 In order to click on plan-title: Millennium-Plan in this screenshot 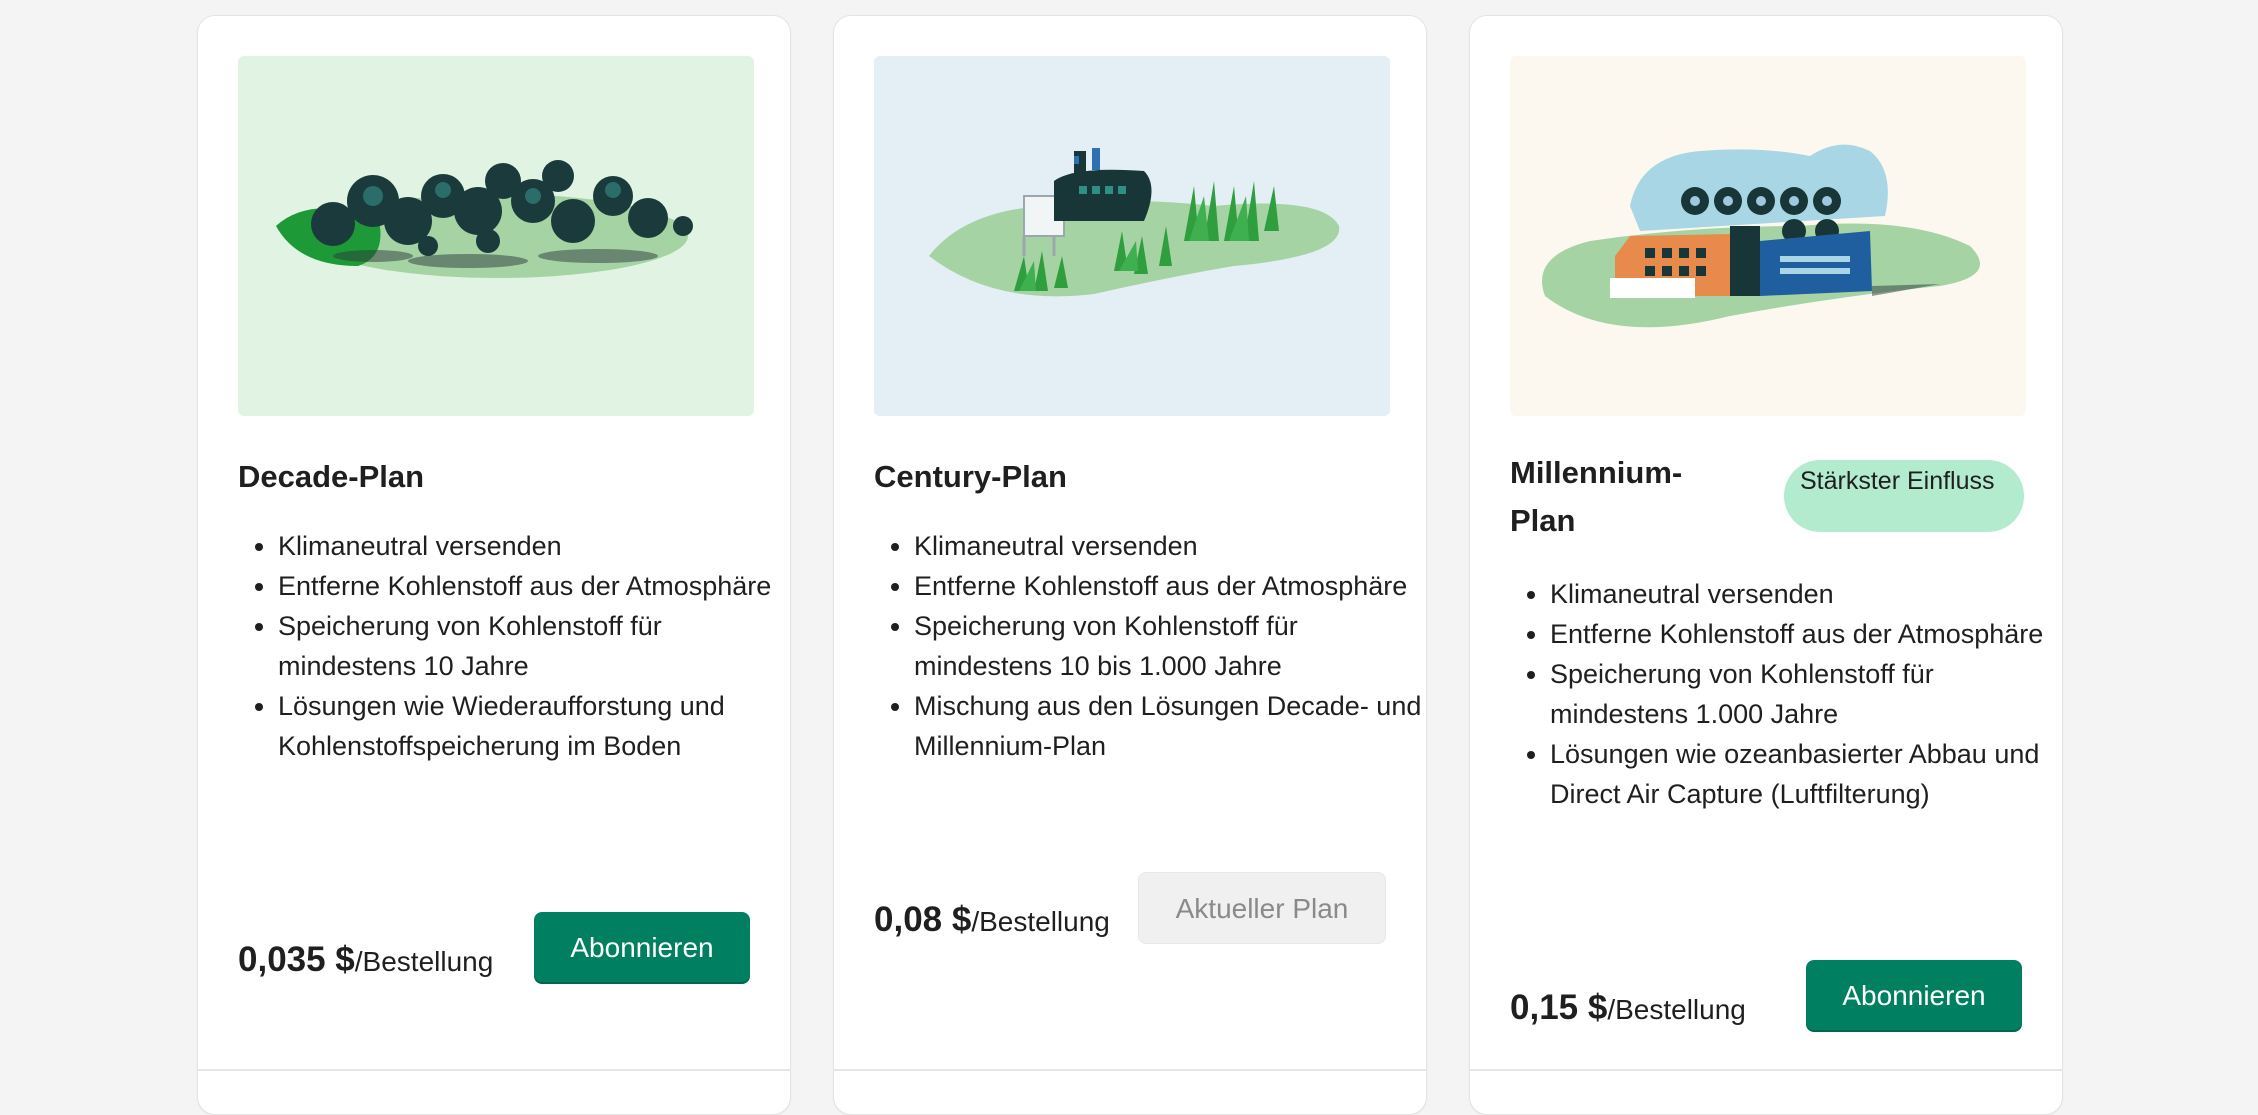, I will do `click(1596, 496)`.